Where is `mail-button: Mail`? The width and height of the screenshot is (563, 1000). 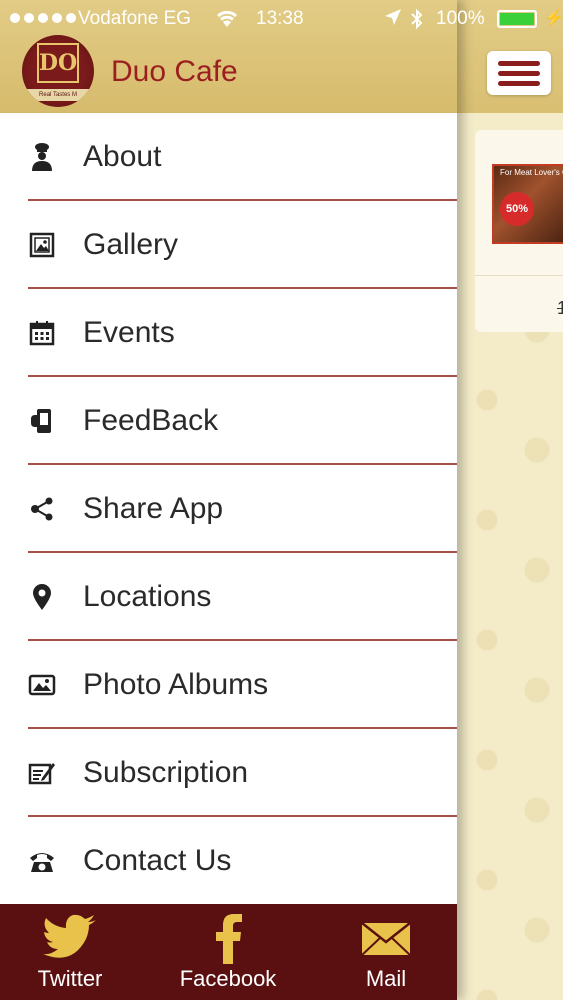 mail-button: Mail is located at coordinates (386, 952).